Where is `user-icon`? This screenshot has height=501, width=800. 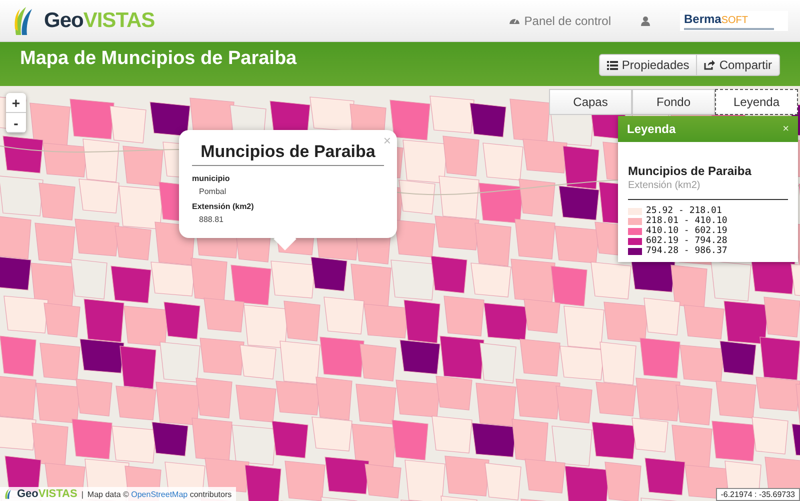
user-icon is located at coordinates (645, 21).